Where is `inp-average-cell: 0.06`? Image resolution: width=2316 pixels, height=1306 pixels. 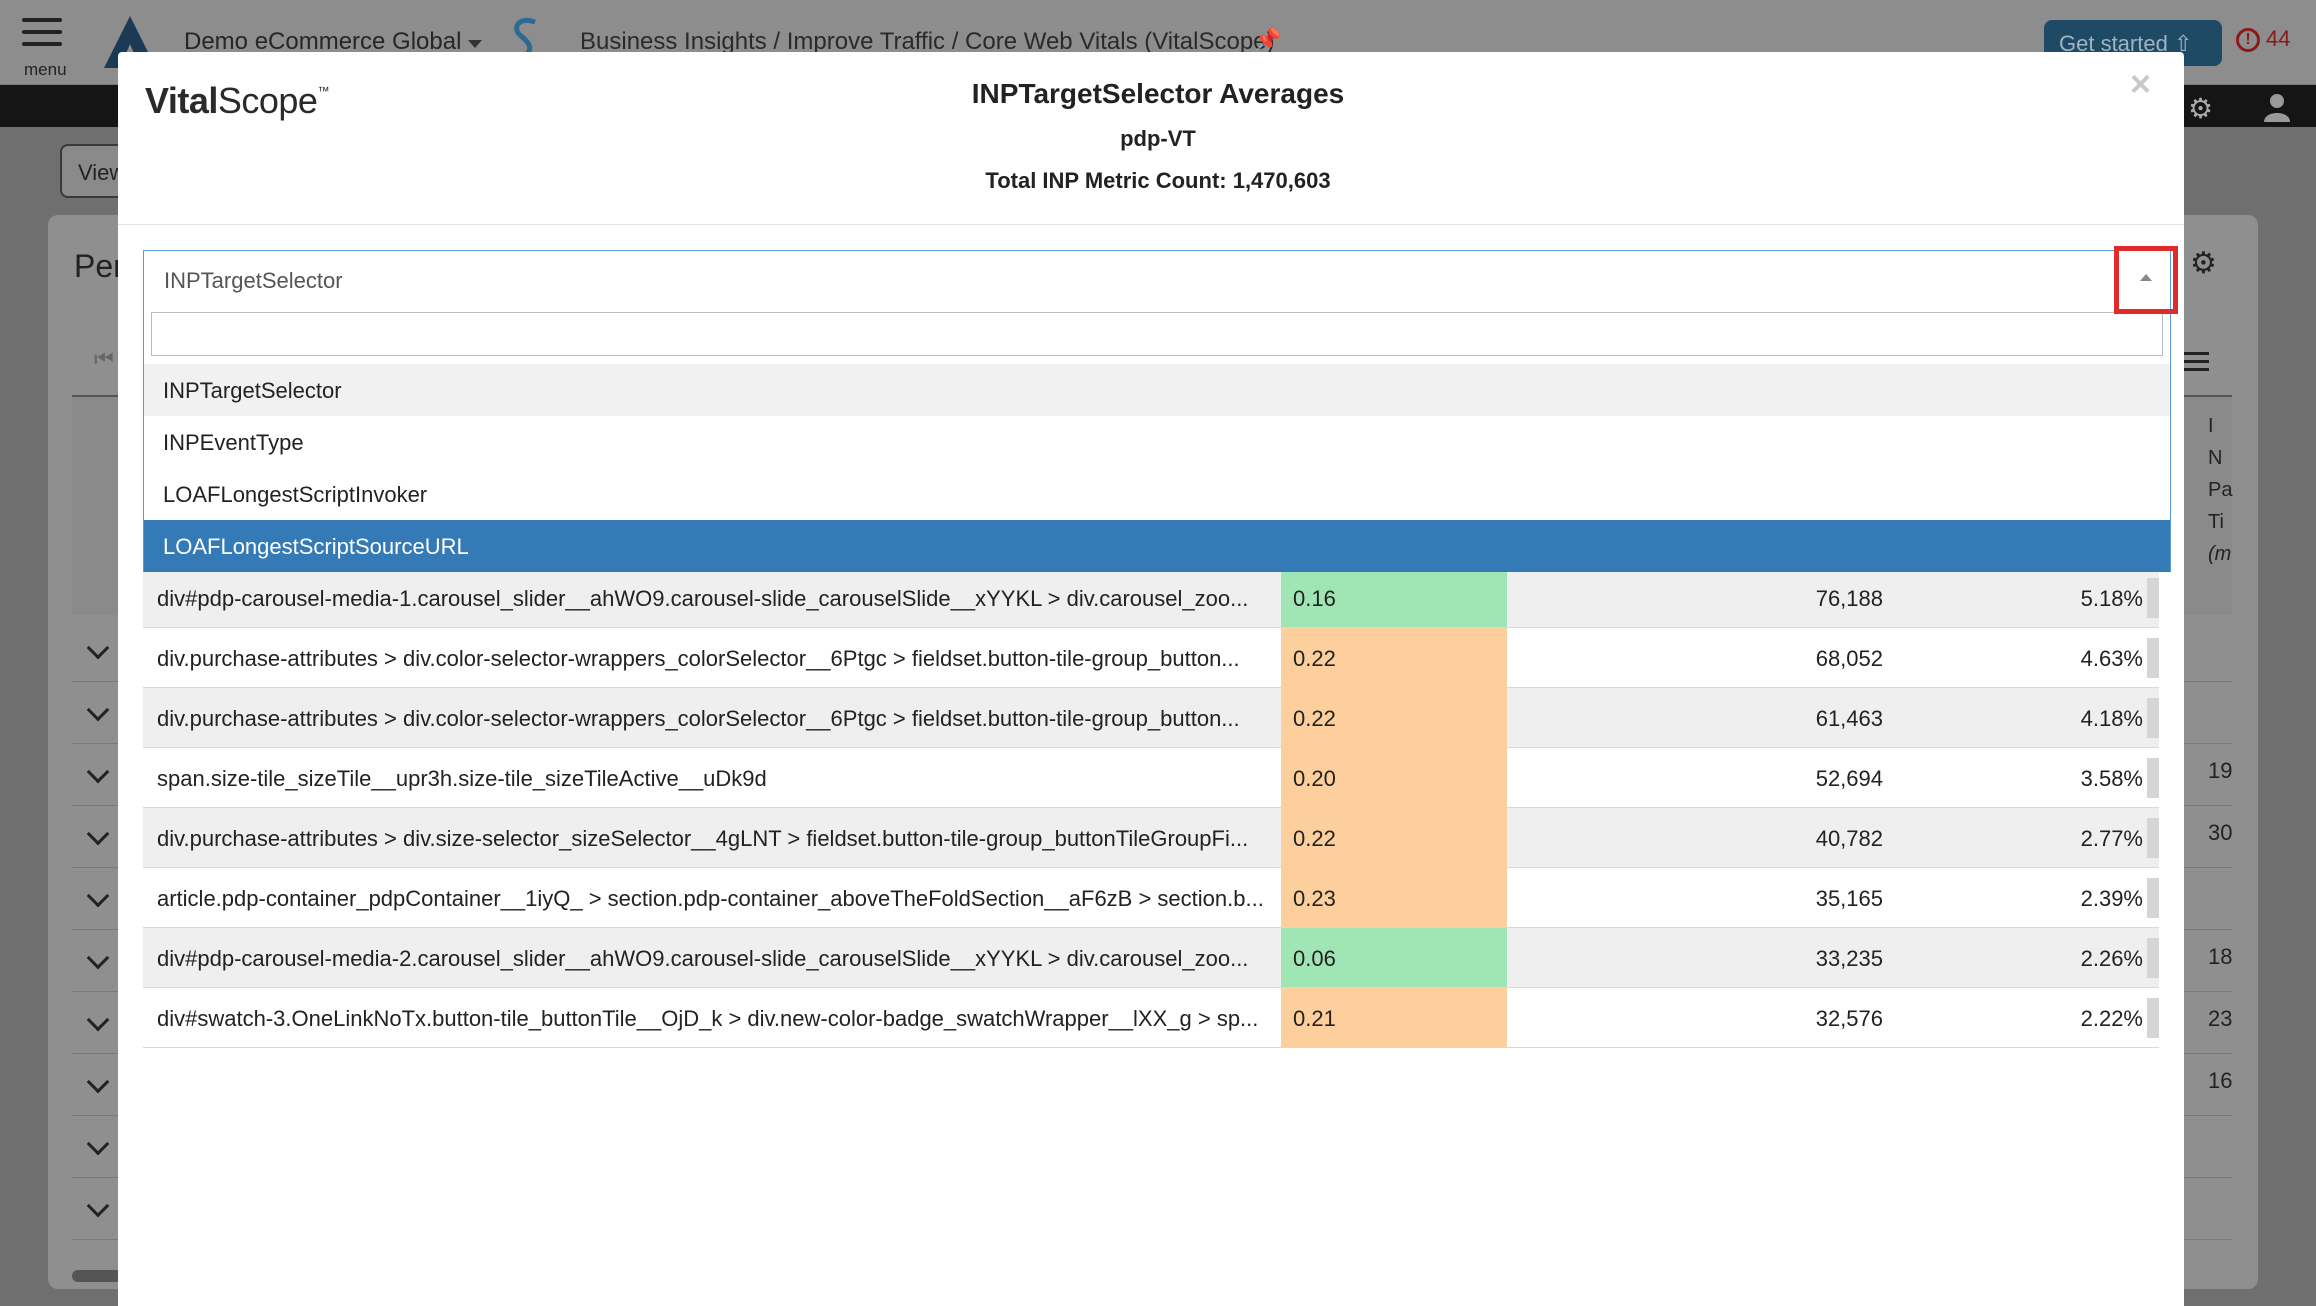 inp-average-cell: 0.06 is located at coordinates (1394, 957).